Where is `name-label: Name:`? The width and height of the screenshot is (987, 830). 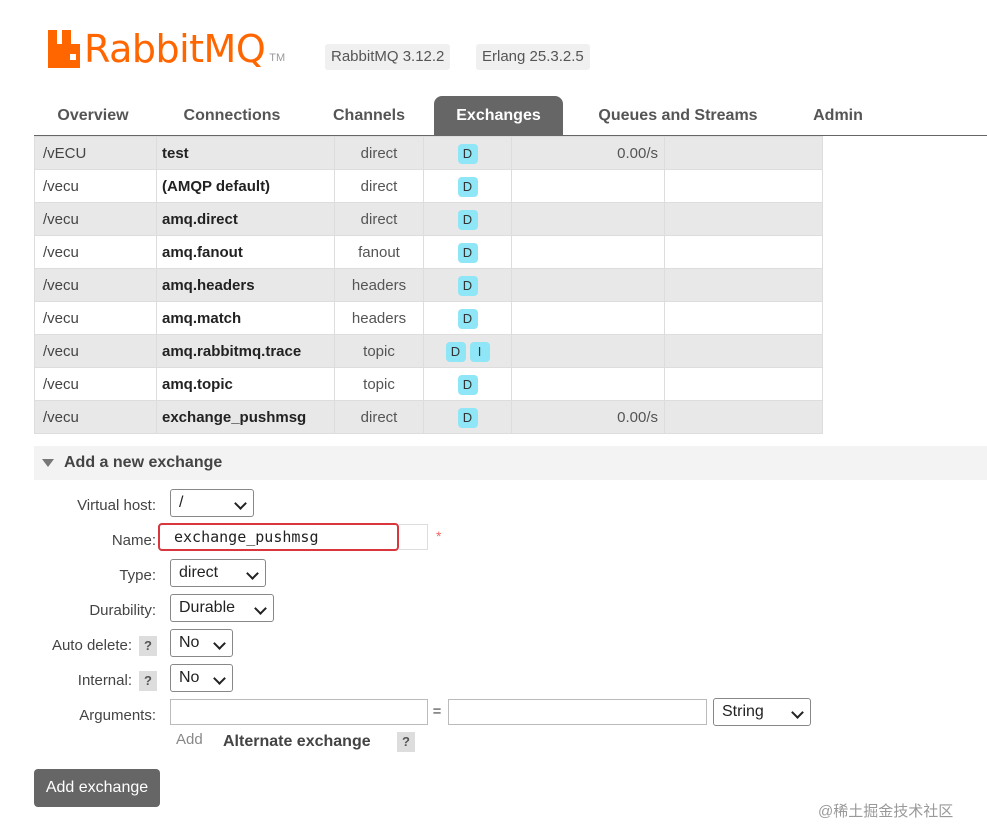 name-label: Name: is located at coordinates (133, 540).